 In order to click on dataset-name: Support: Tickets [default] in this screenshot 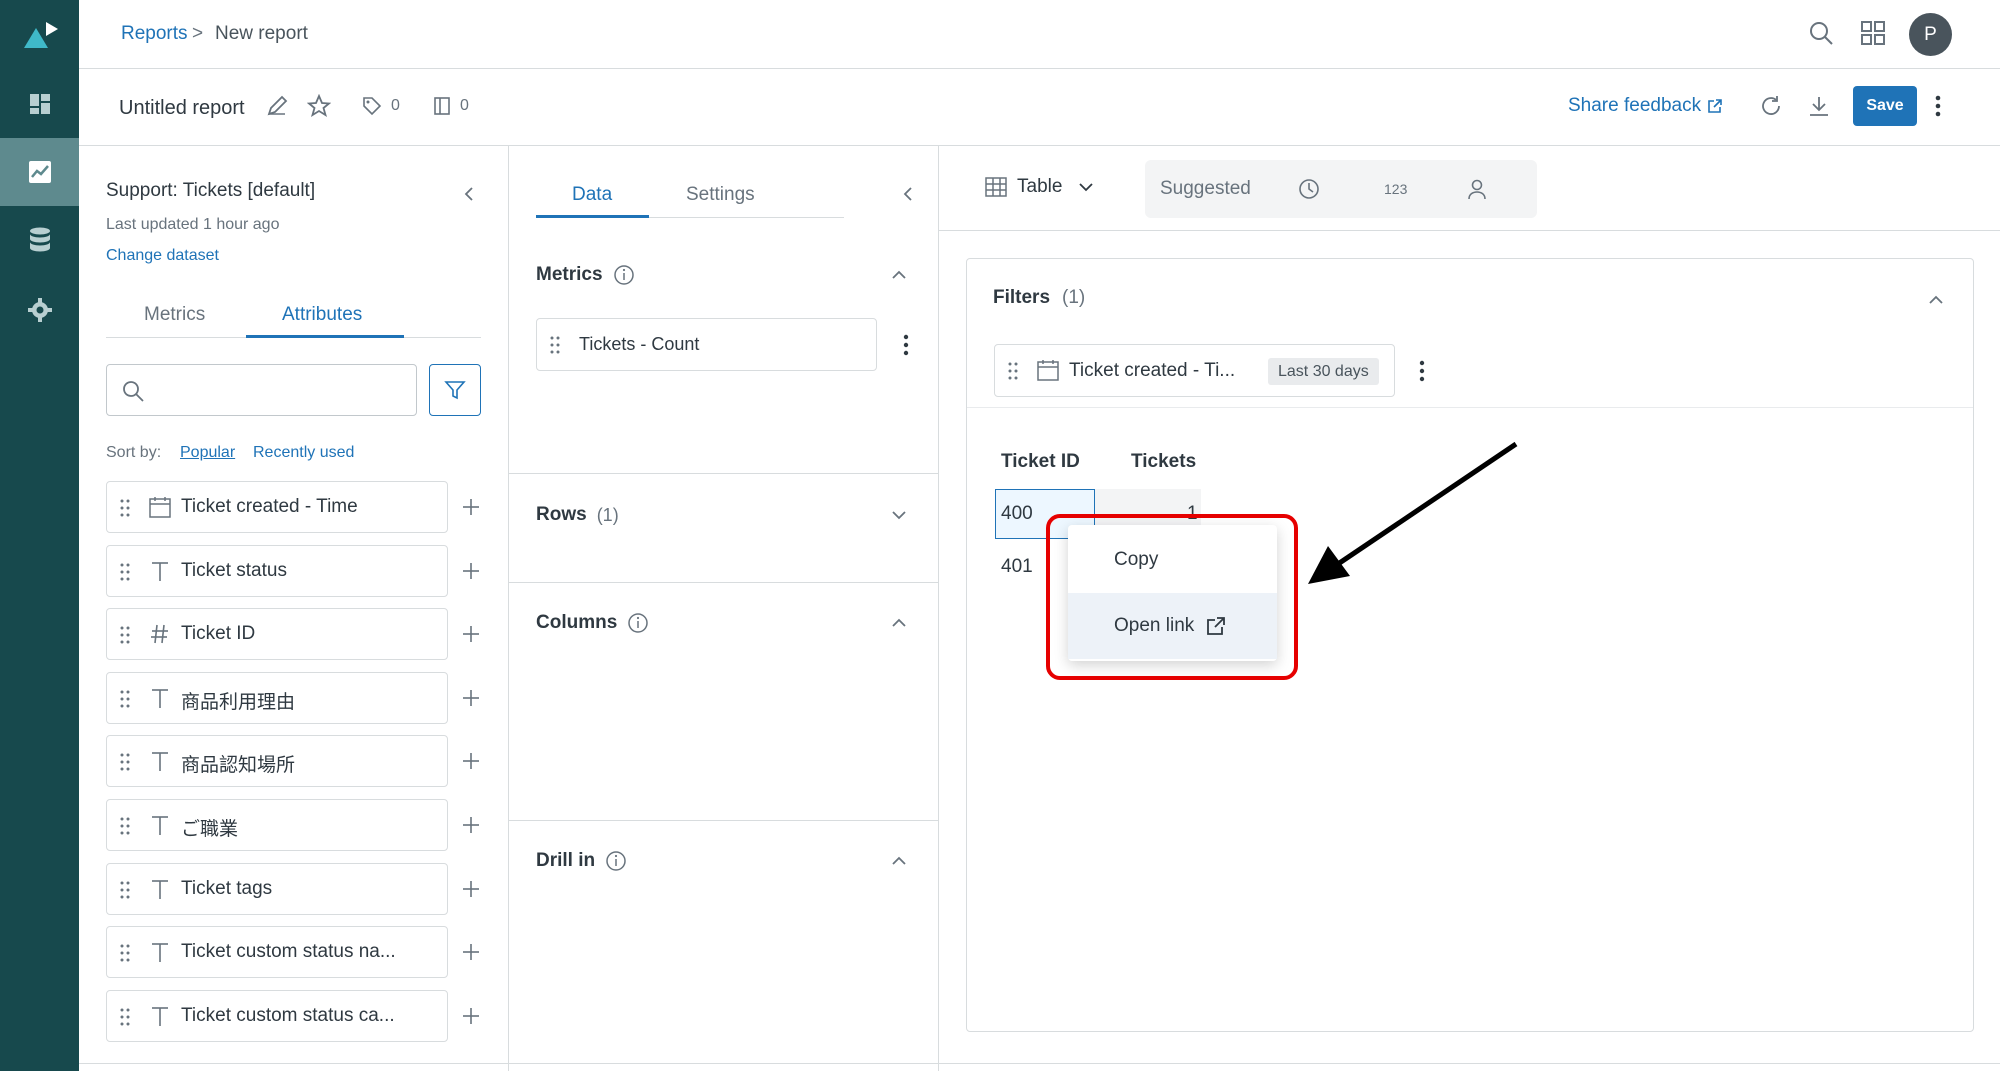, I will do `click(211, 190)`.